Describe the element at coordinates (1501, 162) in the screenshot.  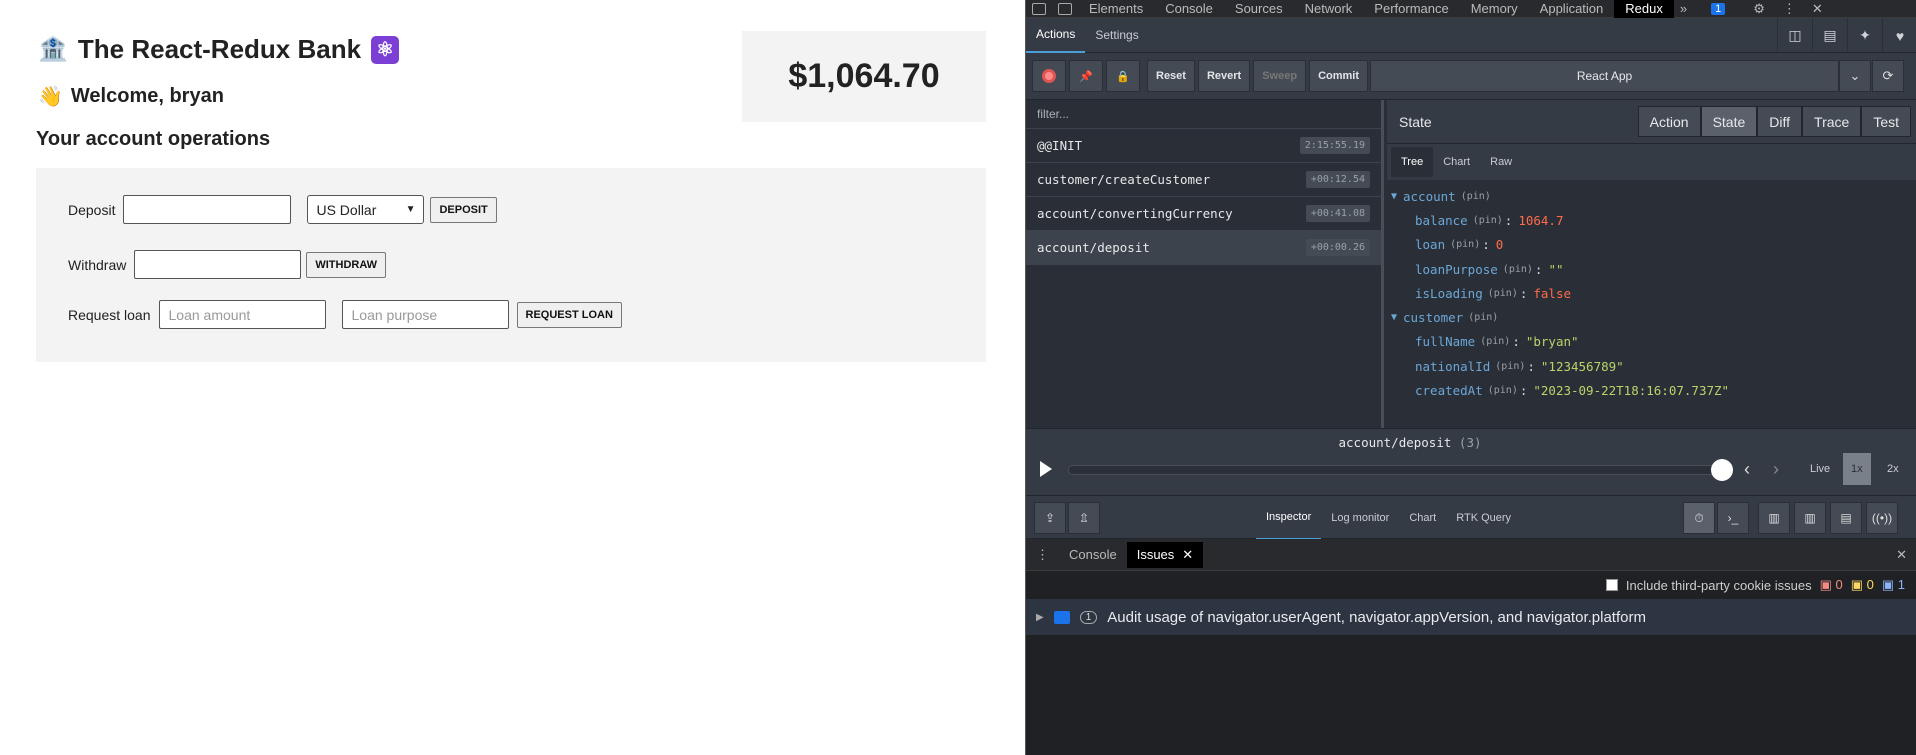
I see `tab-raw: Raw` at that location.